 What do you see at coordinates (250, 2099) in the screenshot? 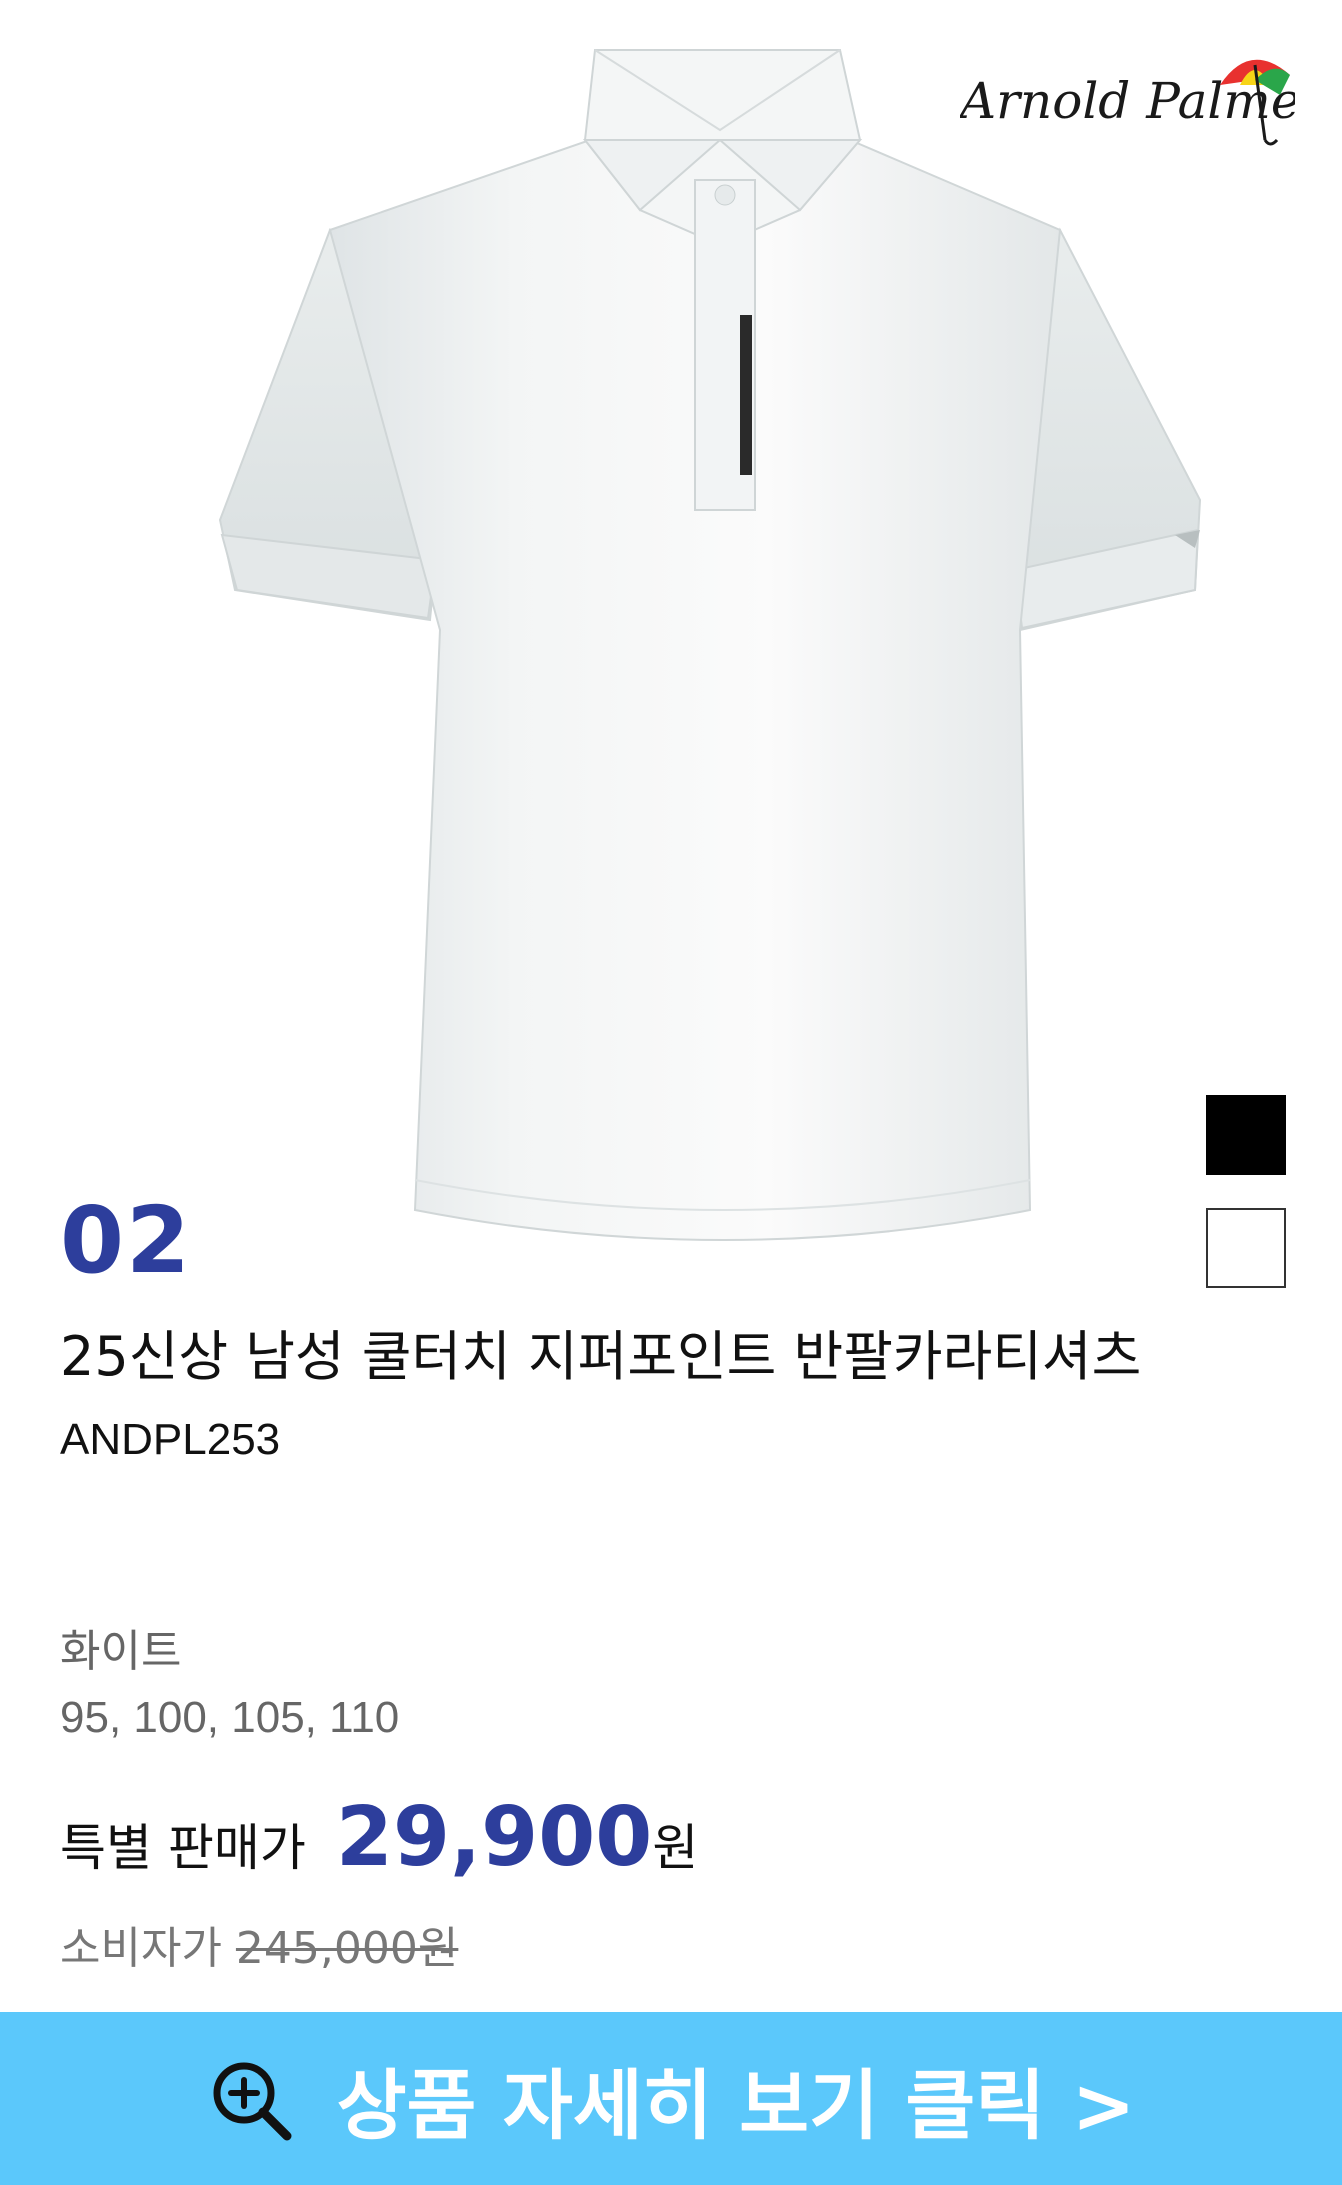
I see `zoom-in-icon` at bounding box center [250, 2099].